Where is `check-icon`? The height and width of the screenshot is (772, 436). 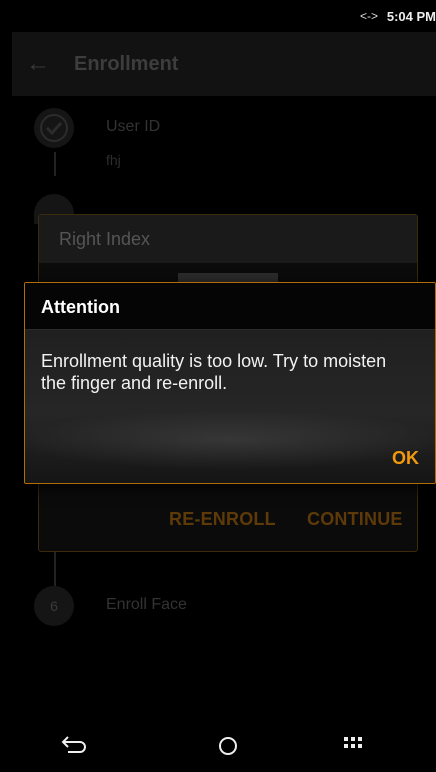
check-icon is located at coordinates (54, 128).